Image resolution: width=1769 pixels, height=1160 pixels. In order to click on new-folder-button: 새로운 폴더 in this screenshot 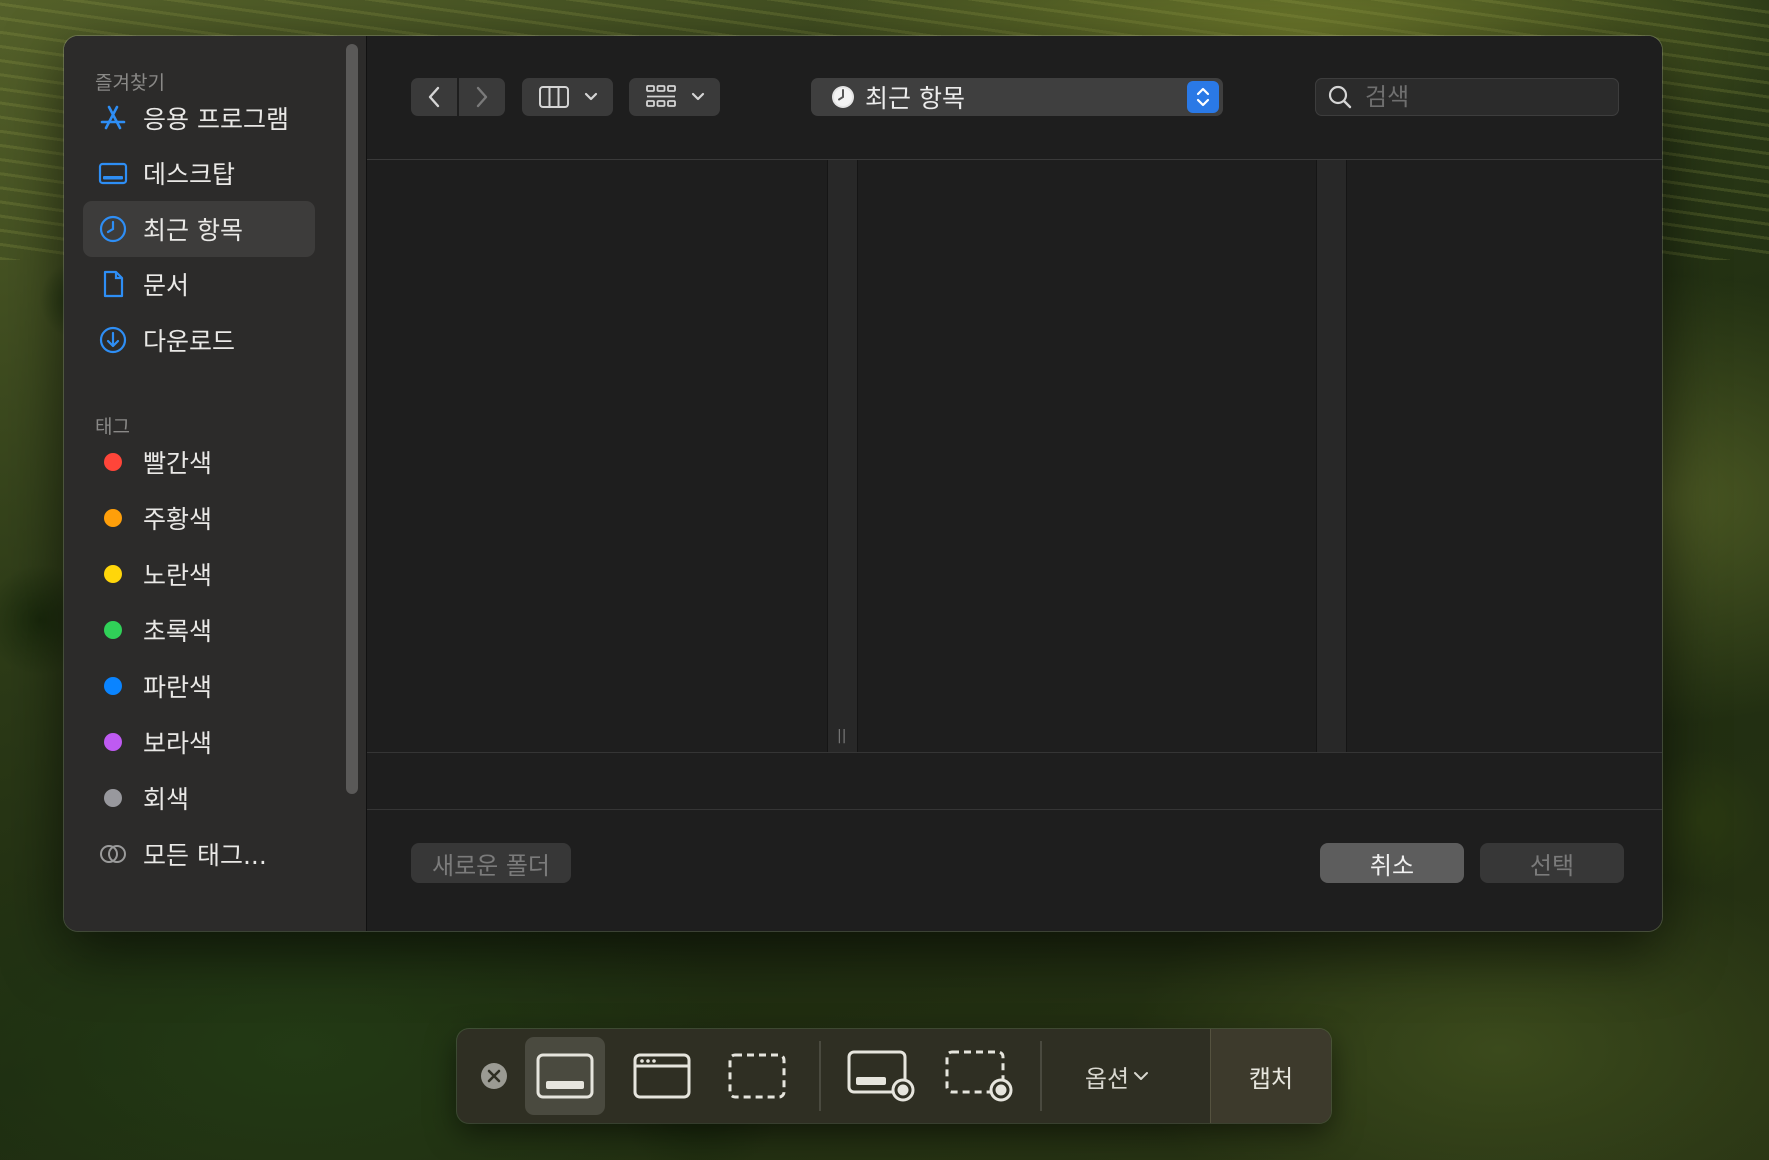, I will do `click(491, 863)`.